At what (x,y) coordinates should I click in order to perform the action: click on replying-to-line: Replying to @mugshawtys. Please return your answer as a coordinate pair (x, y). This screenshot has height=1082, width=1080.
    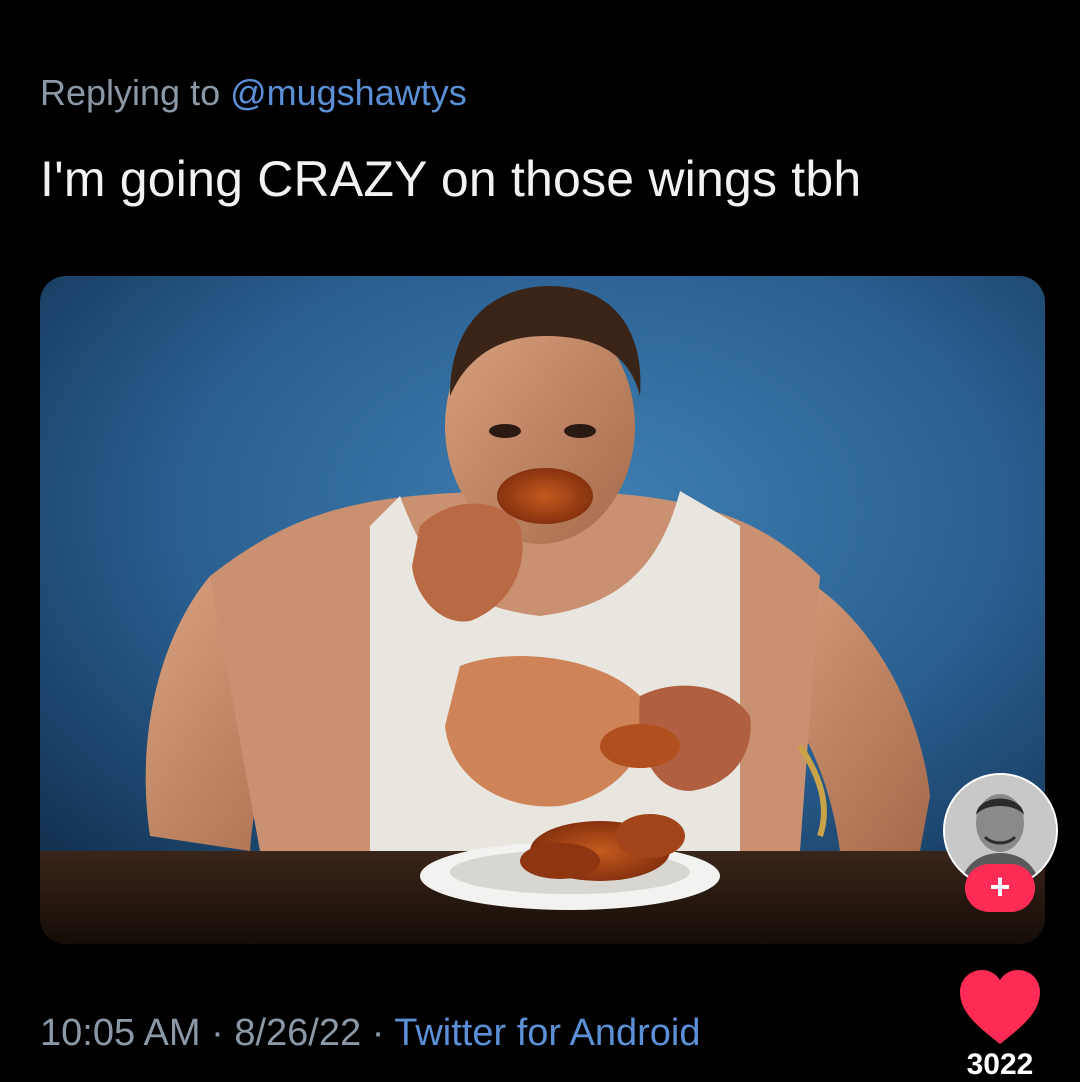
    Looking at the image, I should click on (253, 93).